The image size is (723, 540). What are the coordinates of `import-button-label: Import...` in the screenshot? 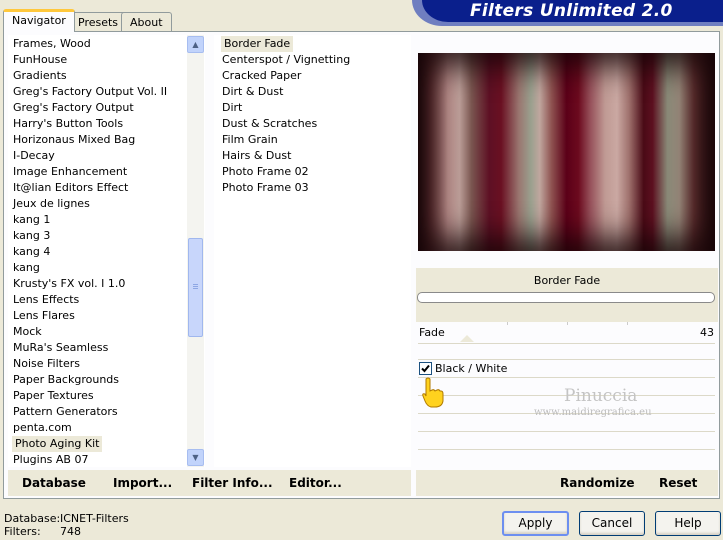 It's located at (143, 483).